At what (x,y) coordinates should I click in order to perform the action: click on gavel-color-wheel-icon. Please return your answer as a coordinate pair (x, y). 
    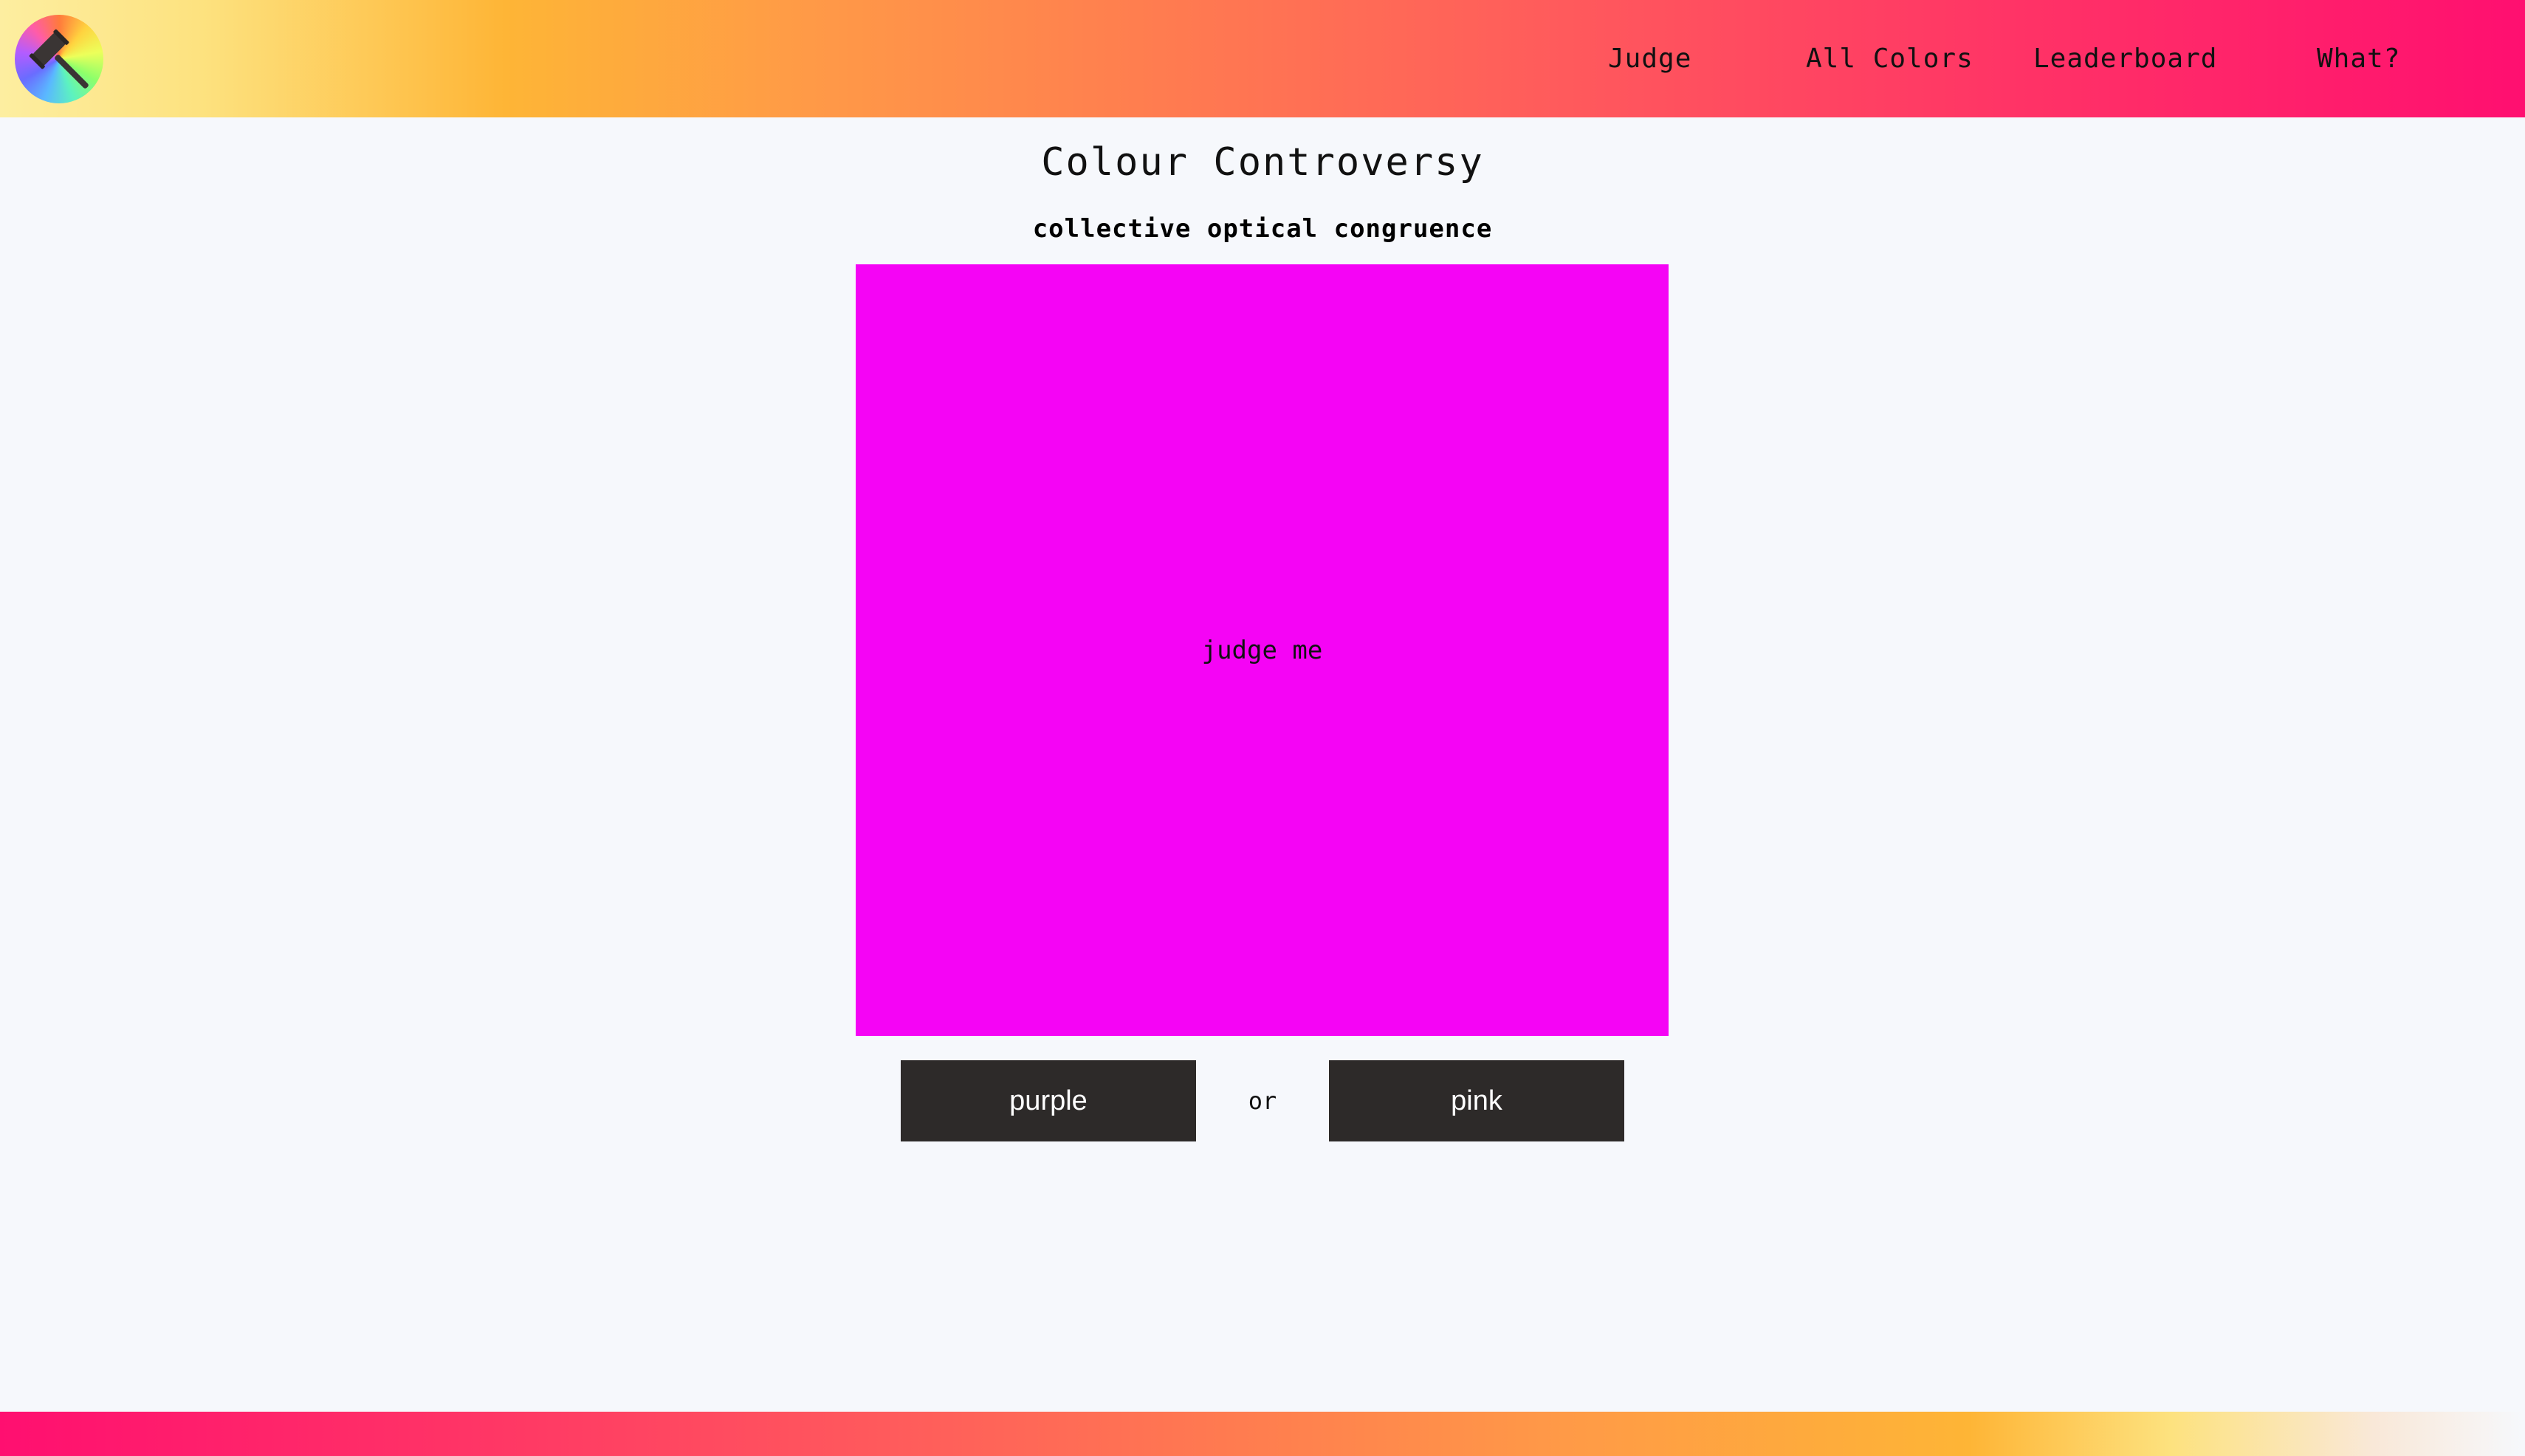
    Looking at the image, I should click on (59, 59).